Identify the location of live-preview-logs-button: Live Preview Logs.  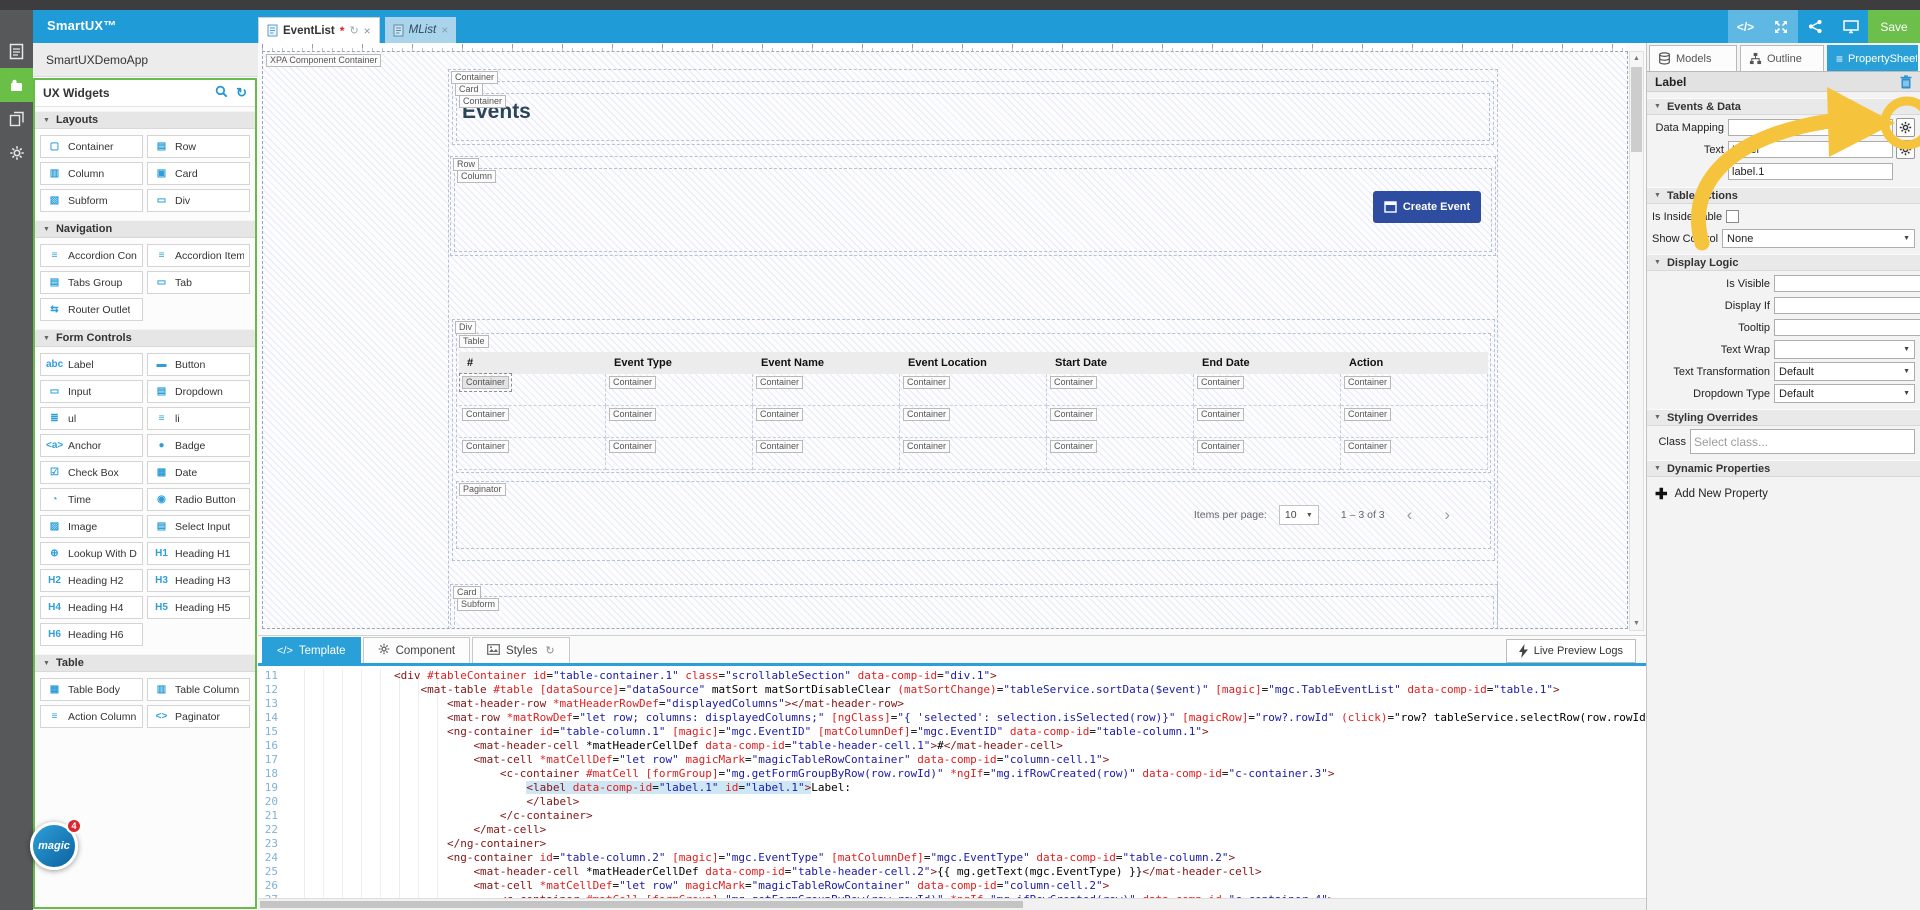
(1570, 651).